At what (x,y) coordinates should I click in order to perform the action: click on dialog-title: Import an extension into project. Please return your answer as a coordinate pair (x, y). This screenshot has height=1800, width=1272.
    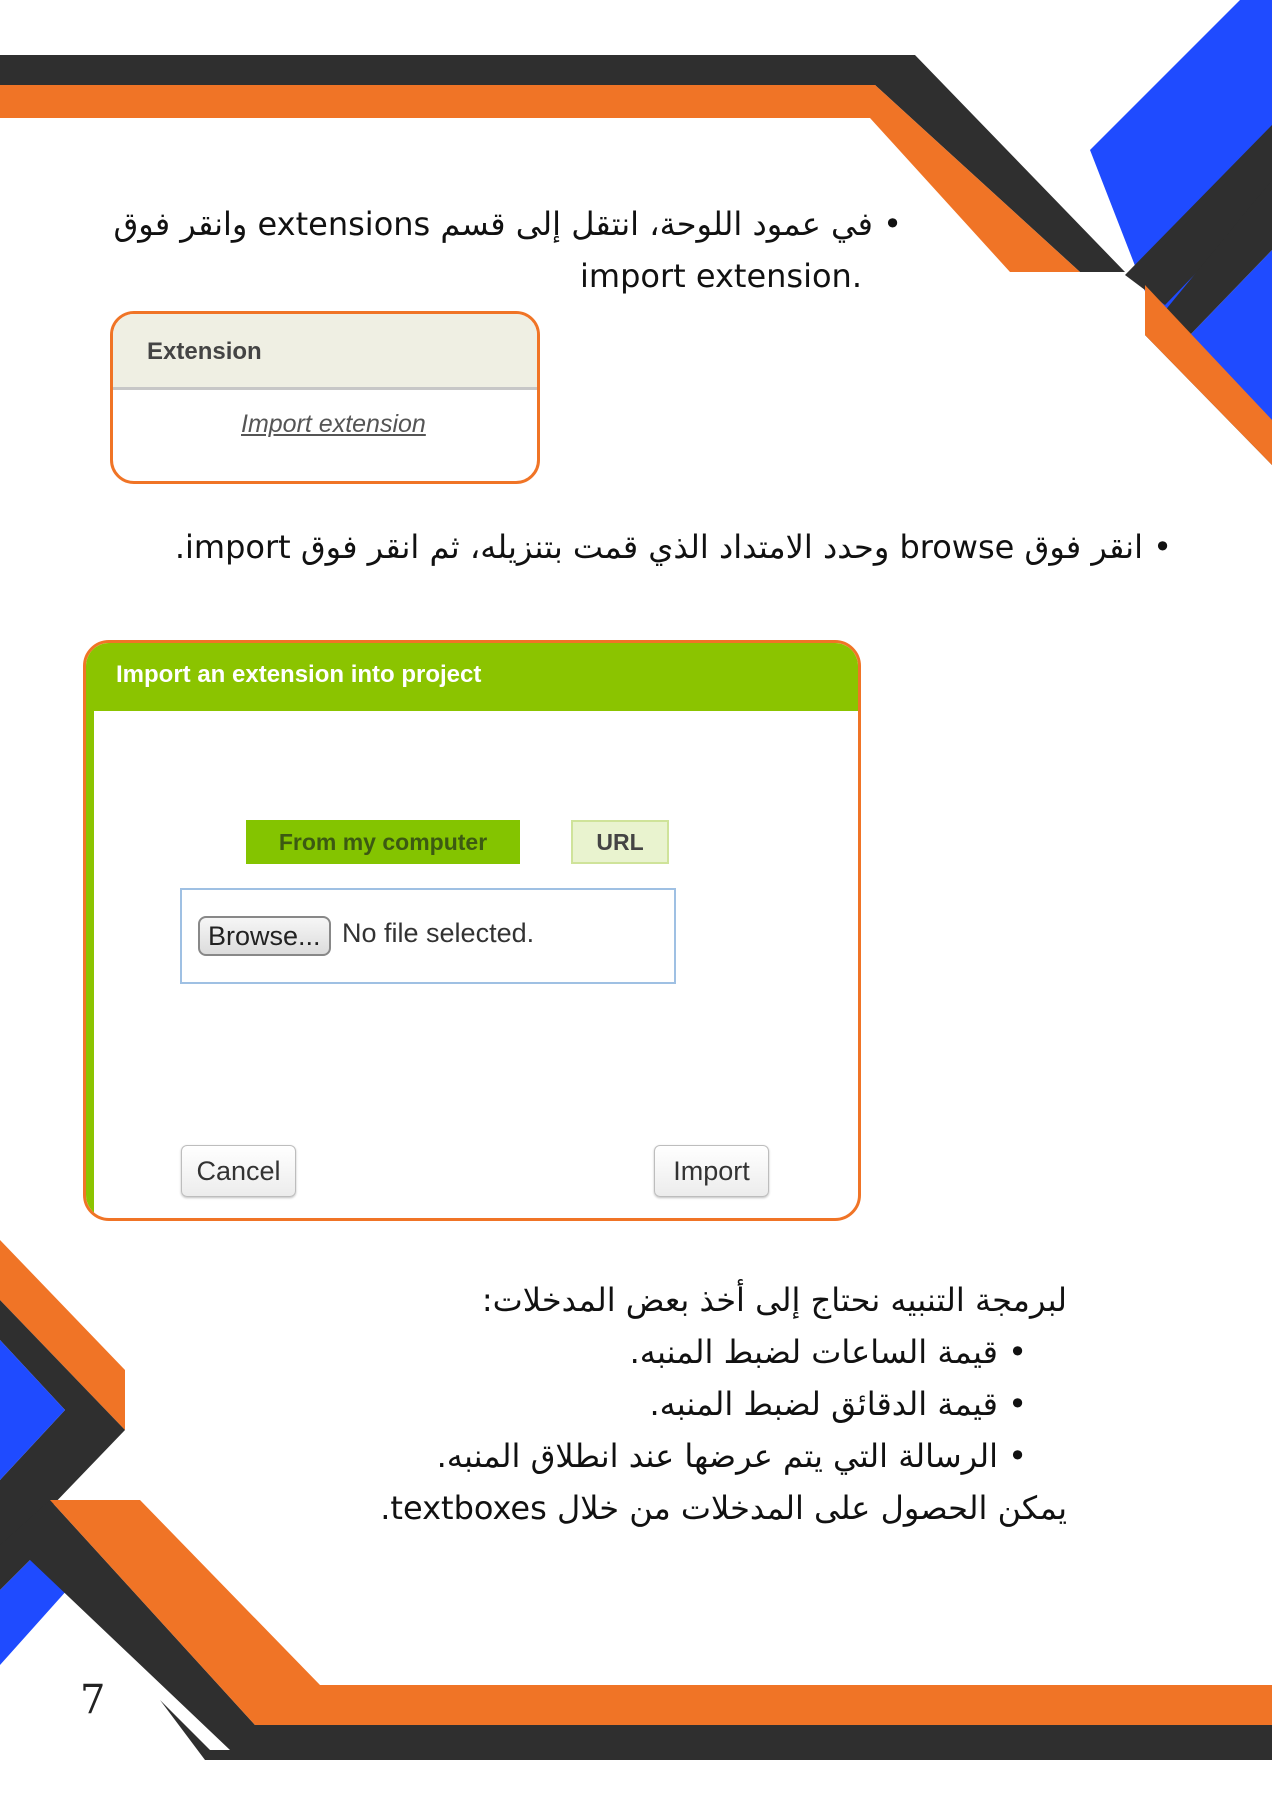
    Looking at the image, I should click on (299, 674).